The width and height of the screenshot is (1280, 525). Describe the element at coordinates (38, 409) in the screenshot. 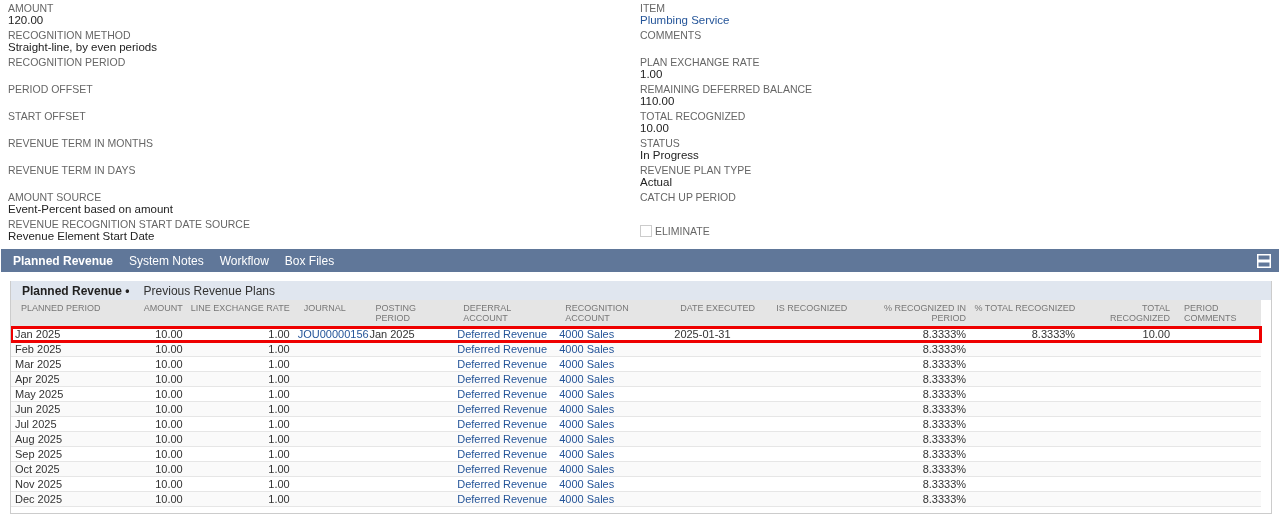

I see `table-cell: Jun 2025` at that location.